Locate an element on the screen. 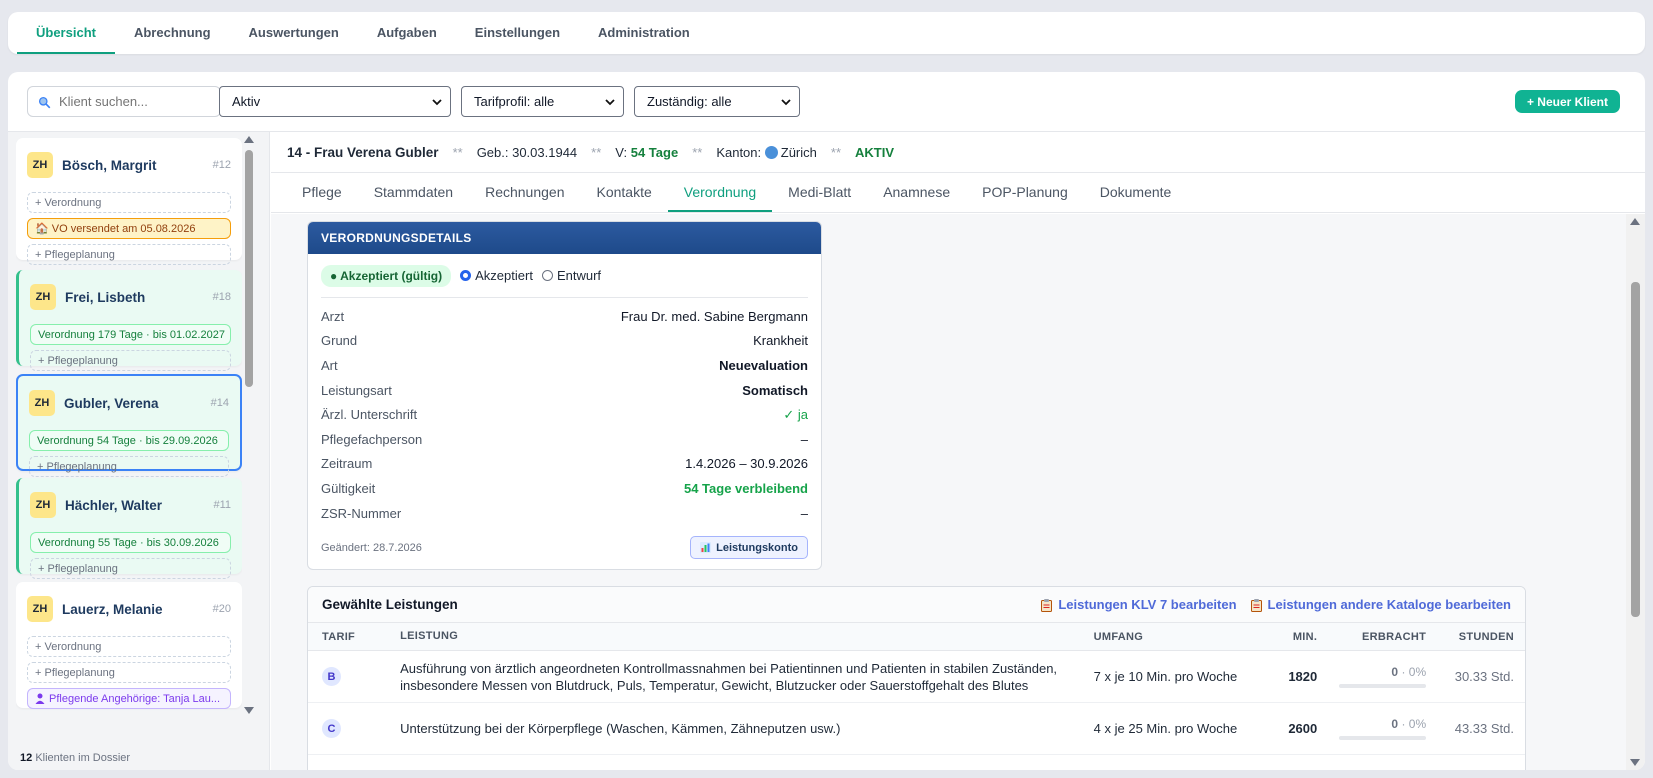 This screenshot has height=778, width=1653. nav-tab-abrechnung: Abrechnung is located at coordinates (172, 33).